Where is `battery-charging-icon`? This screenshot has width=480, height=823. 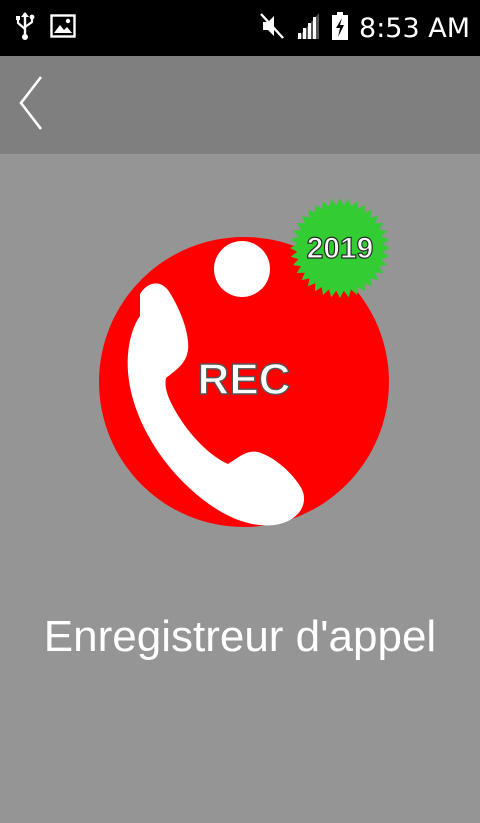
battery-charging-icon is located at coordinates (340, 28).